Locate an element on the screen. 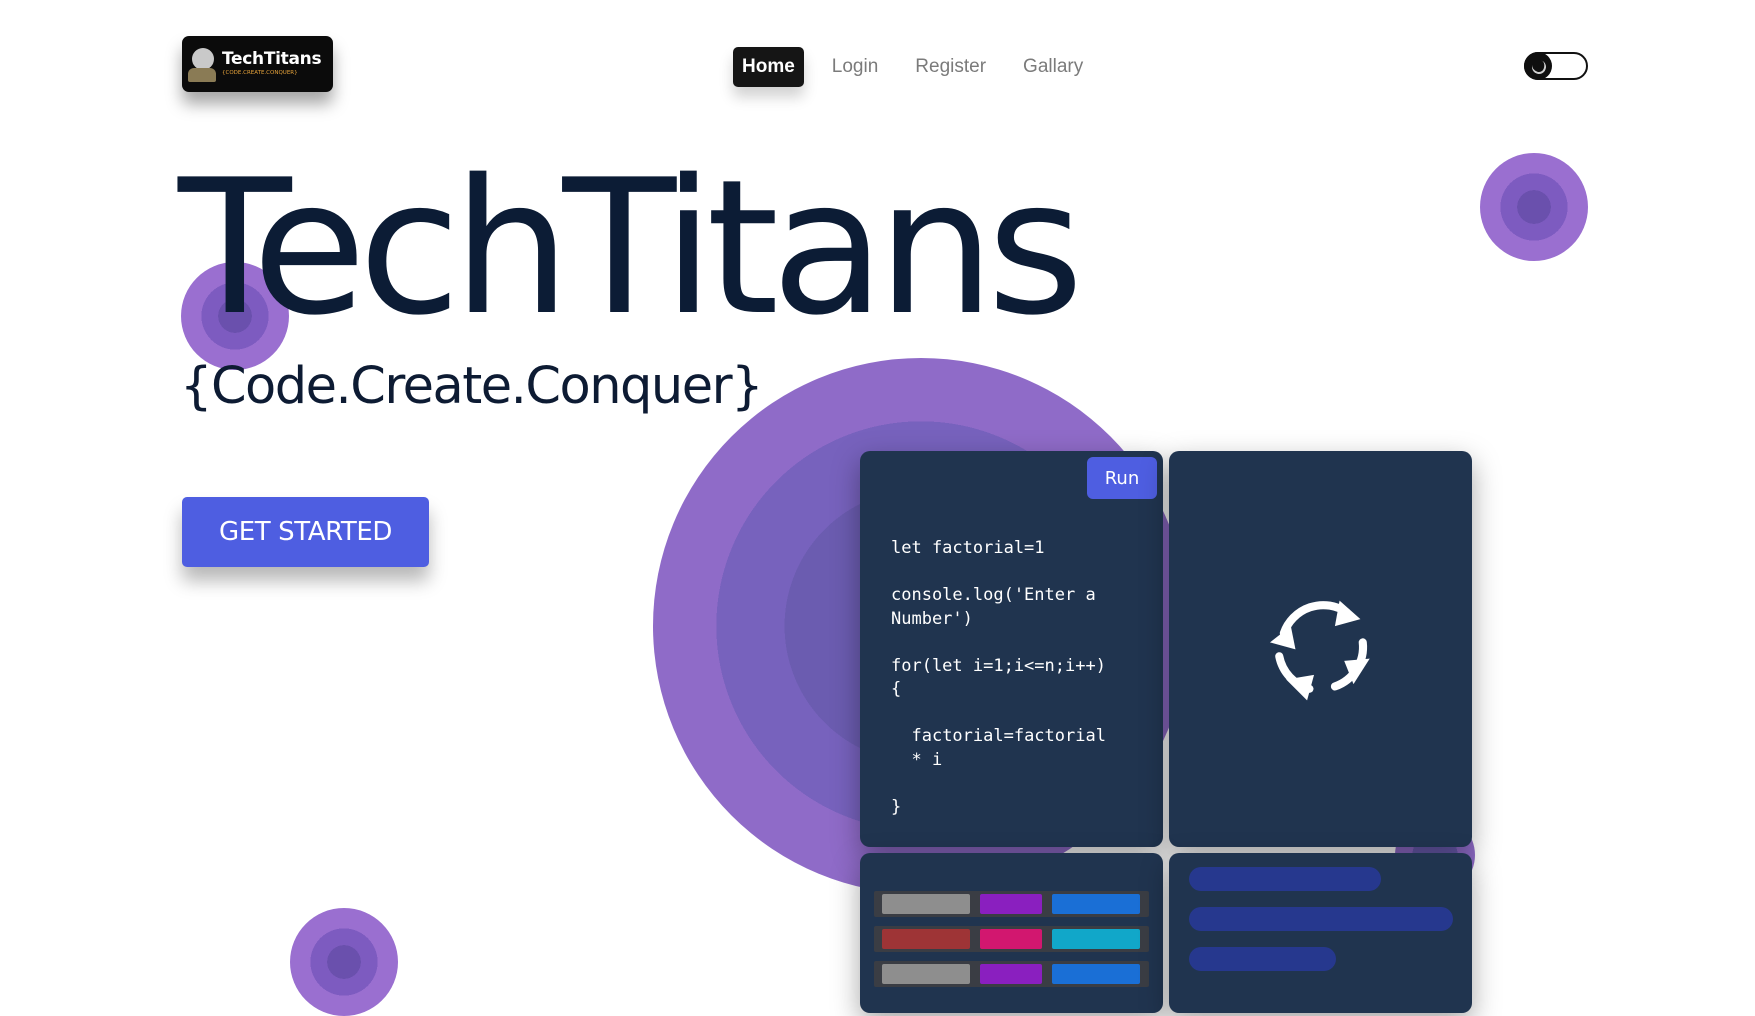 The height and width of the screenshot is (1016, 1755). hero-tagline: {Code.Create.Conquer} is located at coordinates (472, 386).